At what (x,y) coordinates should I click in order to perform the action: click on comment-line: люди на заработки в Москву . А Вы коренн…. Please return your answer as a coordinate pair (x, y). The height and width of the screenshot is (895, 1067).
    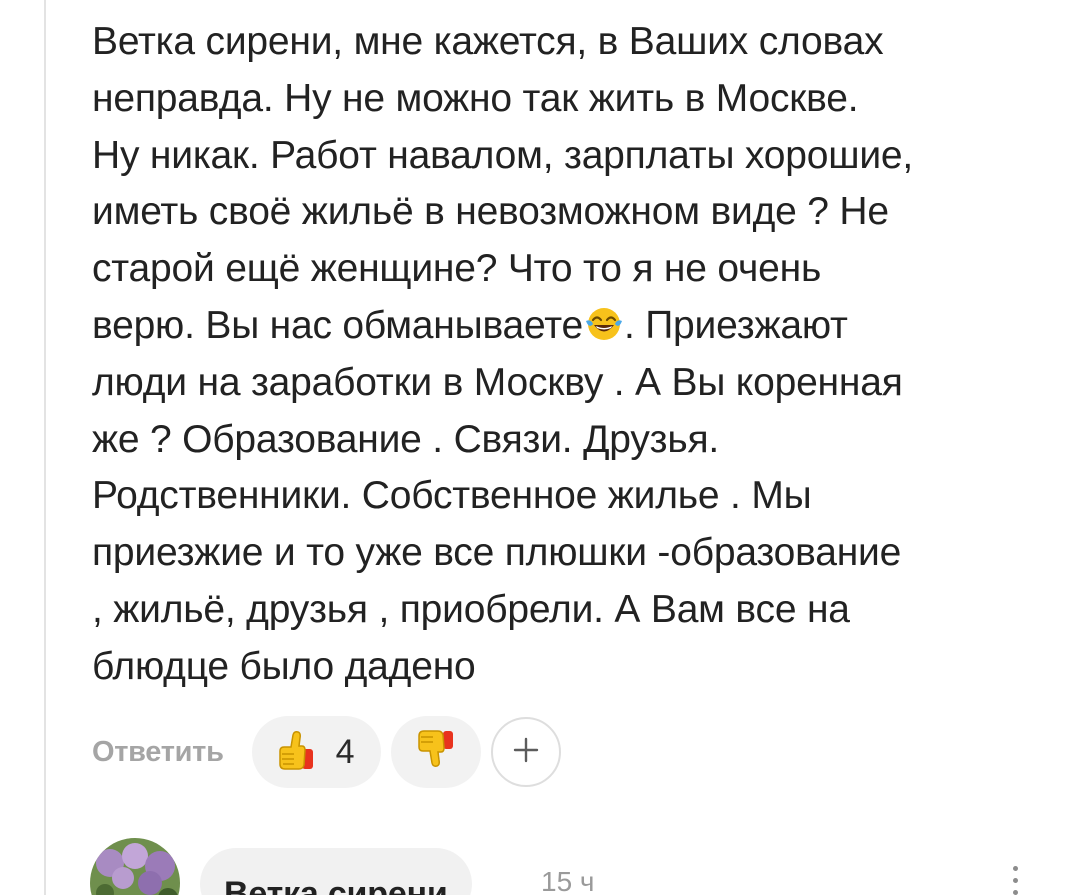
    Looking at the image, I should click on (497, 382).